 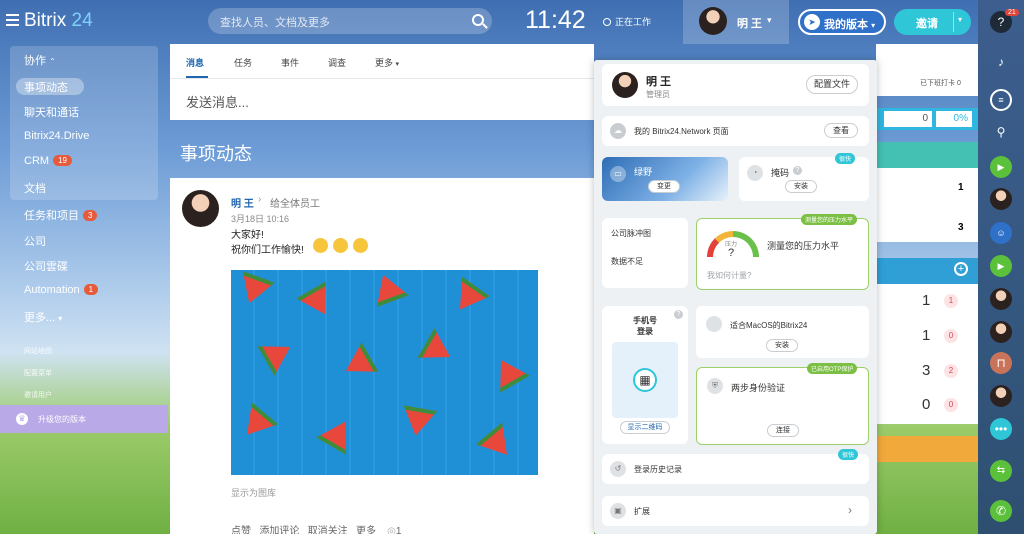 I want to click on change-theme-button: 变更, so click(x=664, y=186).